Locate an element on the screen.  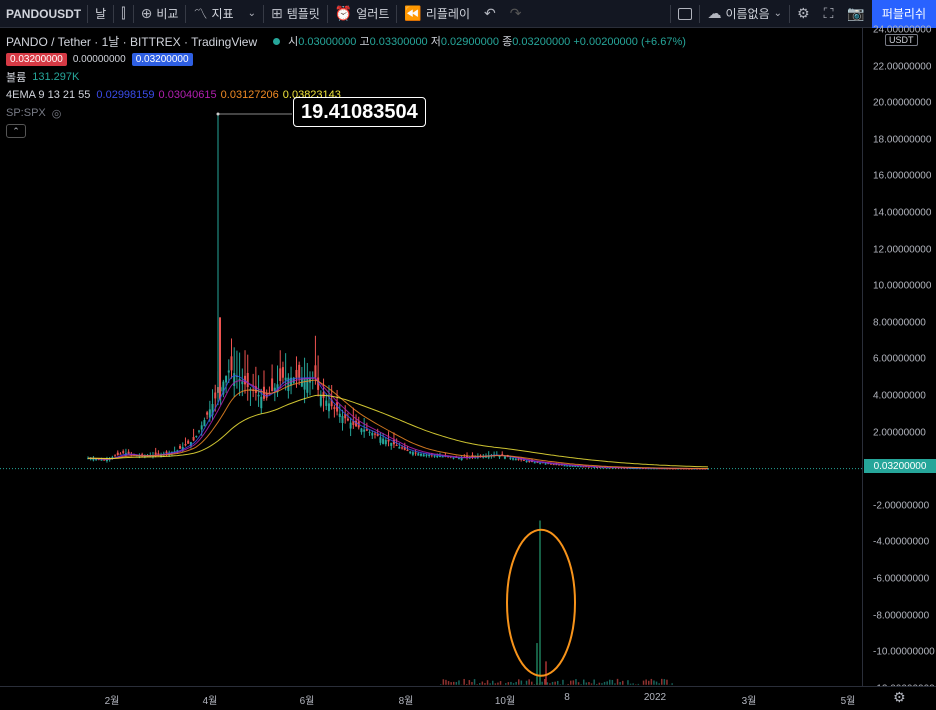
camera-icon: 📷 is located at coordinates (856, 13).